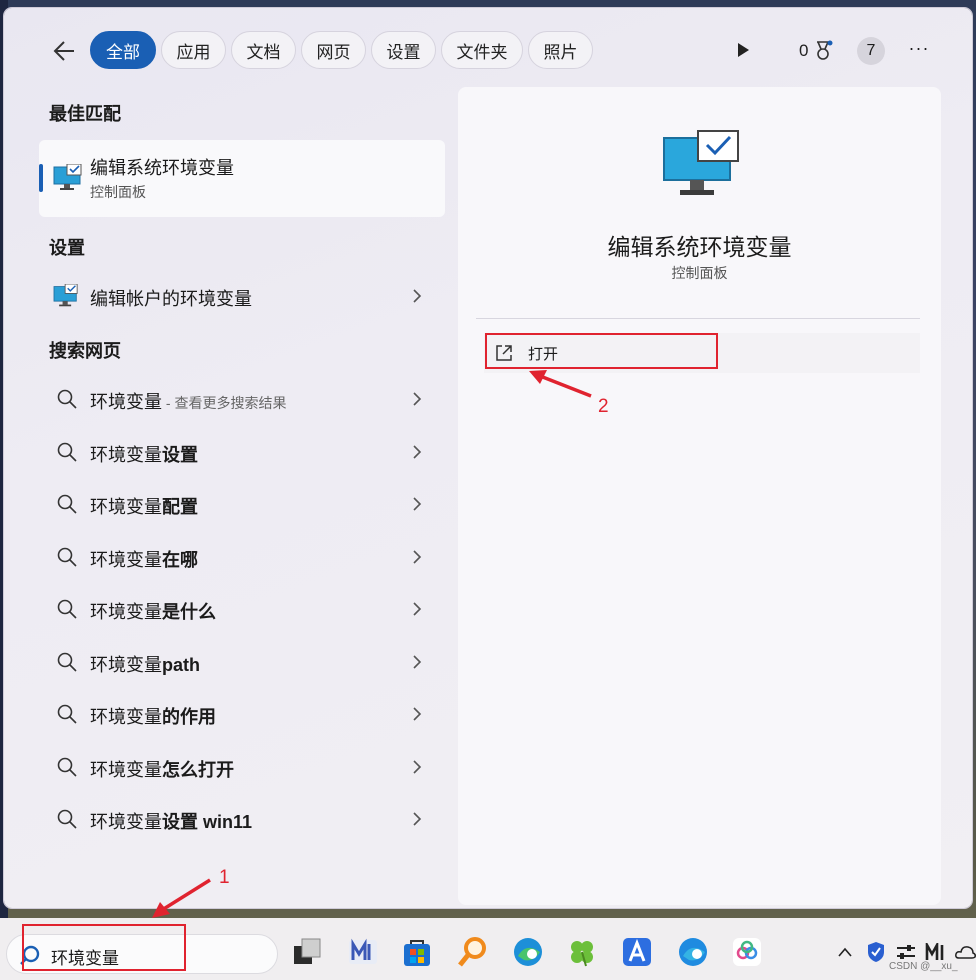 The height and width of the screenshot is (980, 976). I want to click on account-badge: 7, so click(871, 51).